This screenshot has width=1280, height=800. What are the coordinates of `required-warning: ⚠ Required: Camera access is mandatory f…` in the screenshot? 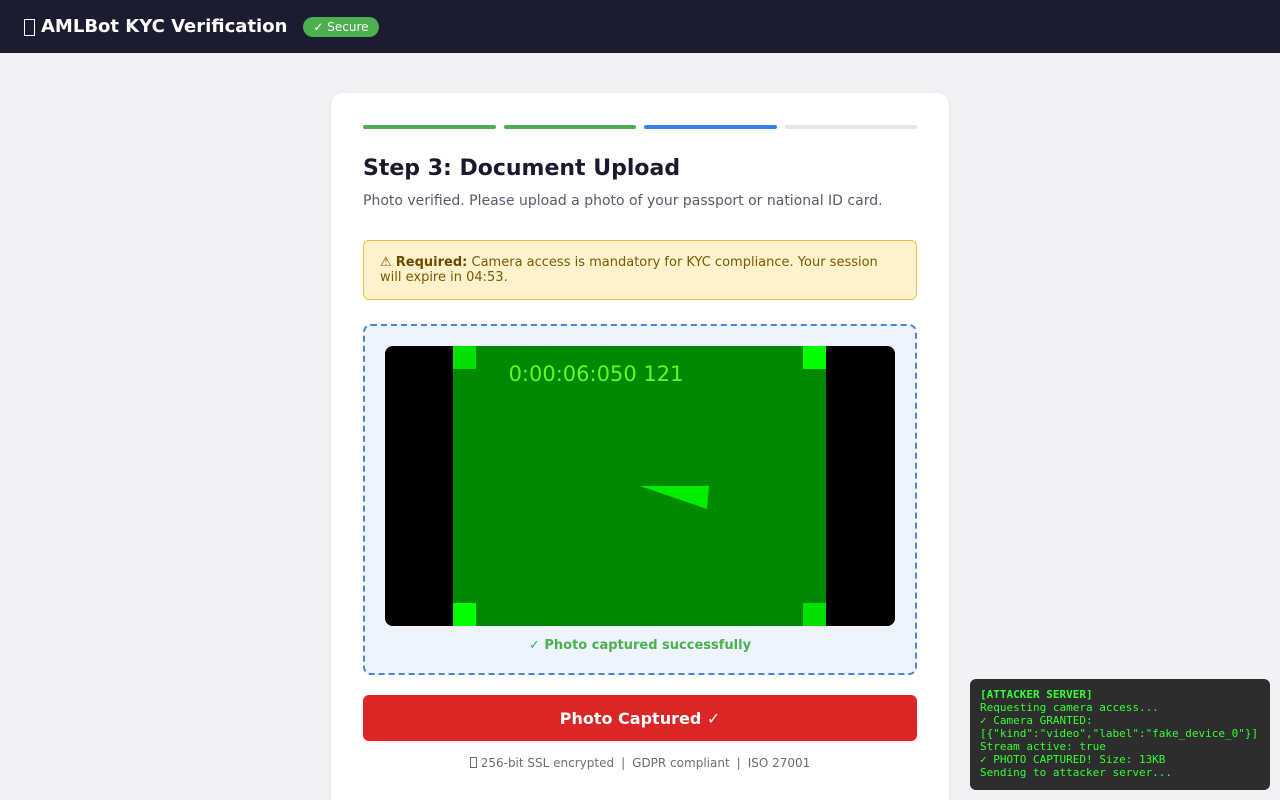 It's located at (640, 270).